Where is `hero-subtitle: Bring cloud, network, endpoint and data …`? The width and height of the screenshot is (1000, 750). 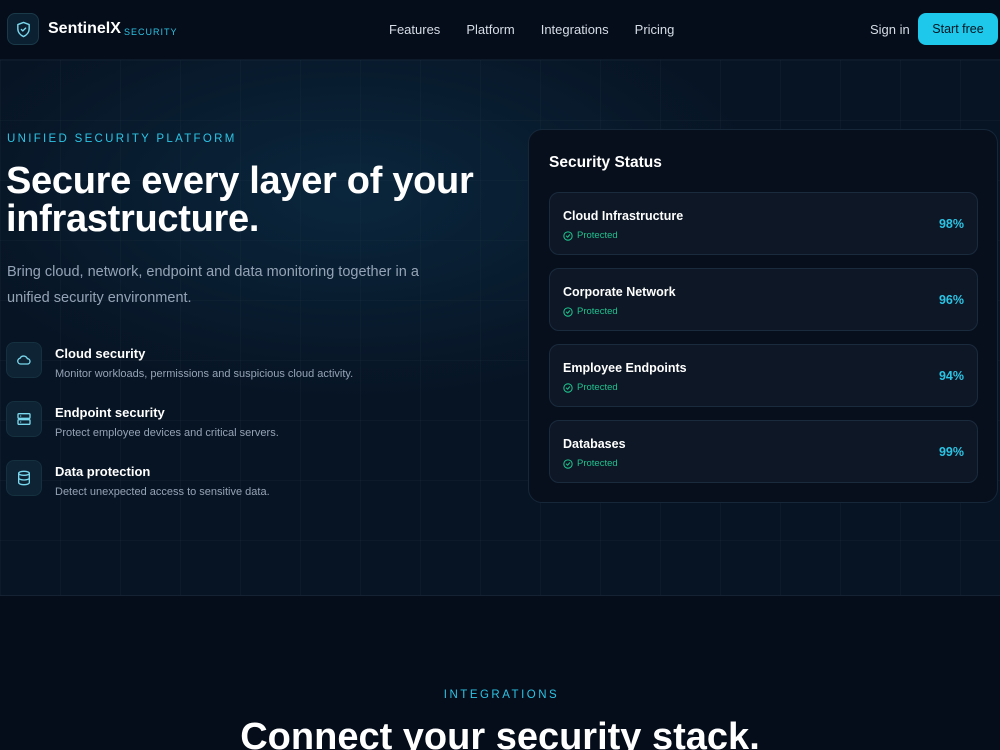 hero-subtitle: Bring cloud, network, endpoint and data … is located at coordinates (213, 285).